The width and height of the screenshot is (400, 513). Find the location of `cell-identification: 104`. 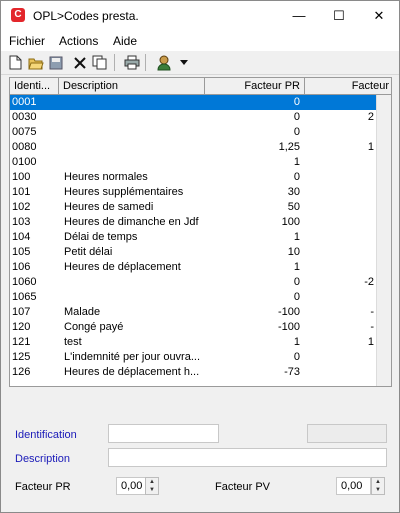

cell-identification: 104 is located at coordinates (21, 237).